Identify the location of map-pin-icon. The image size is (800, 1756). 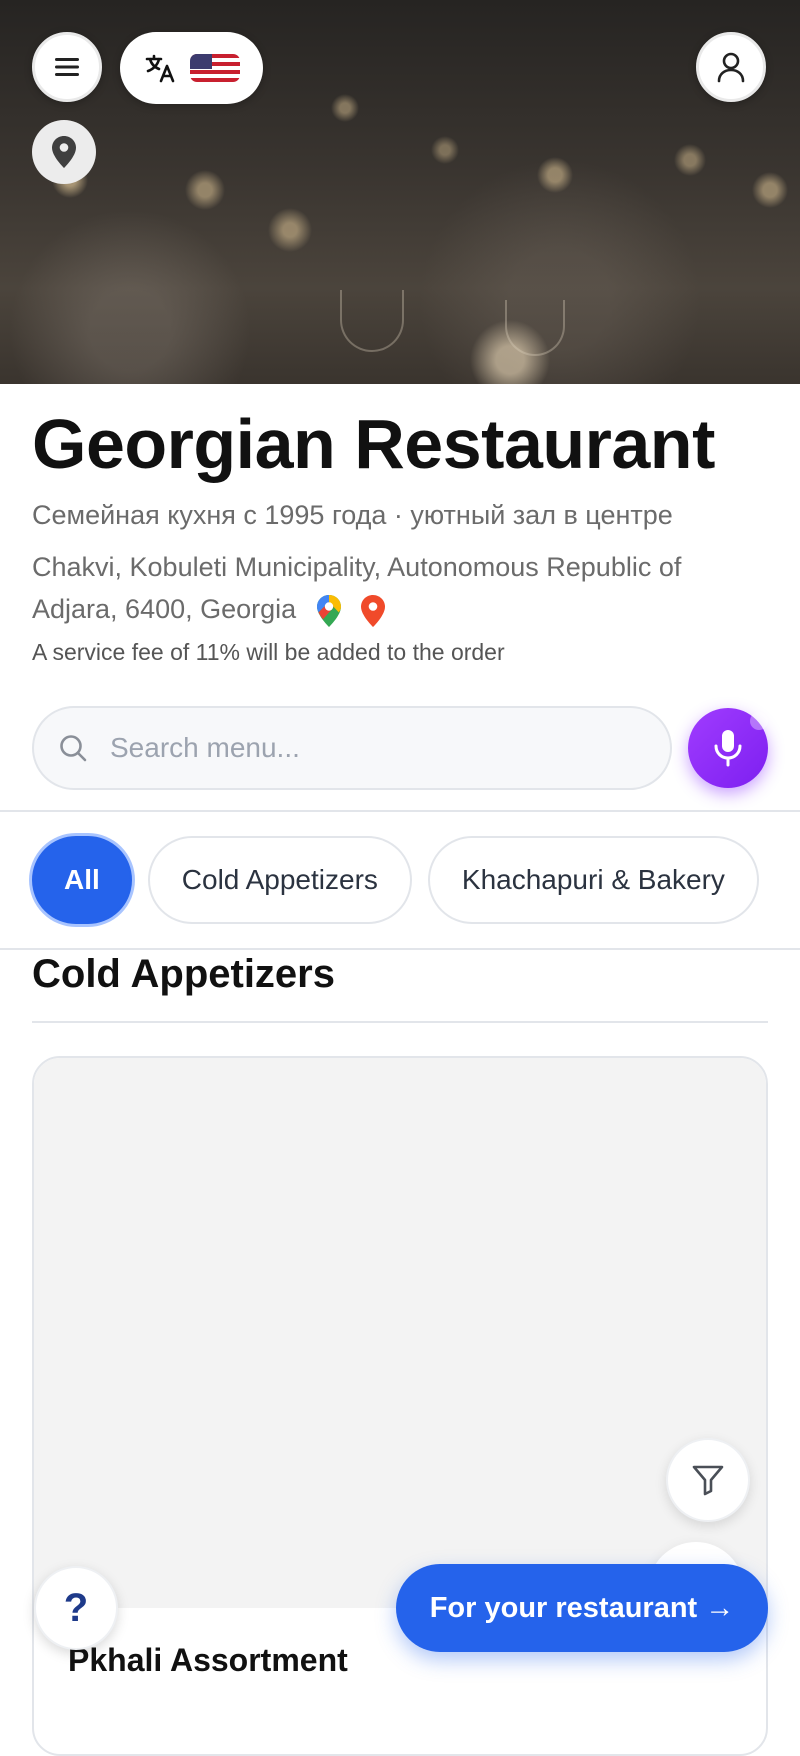
(64, 152).